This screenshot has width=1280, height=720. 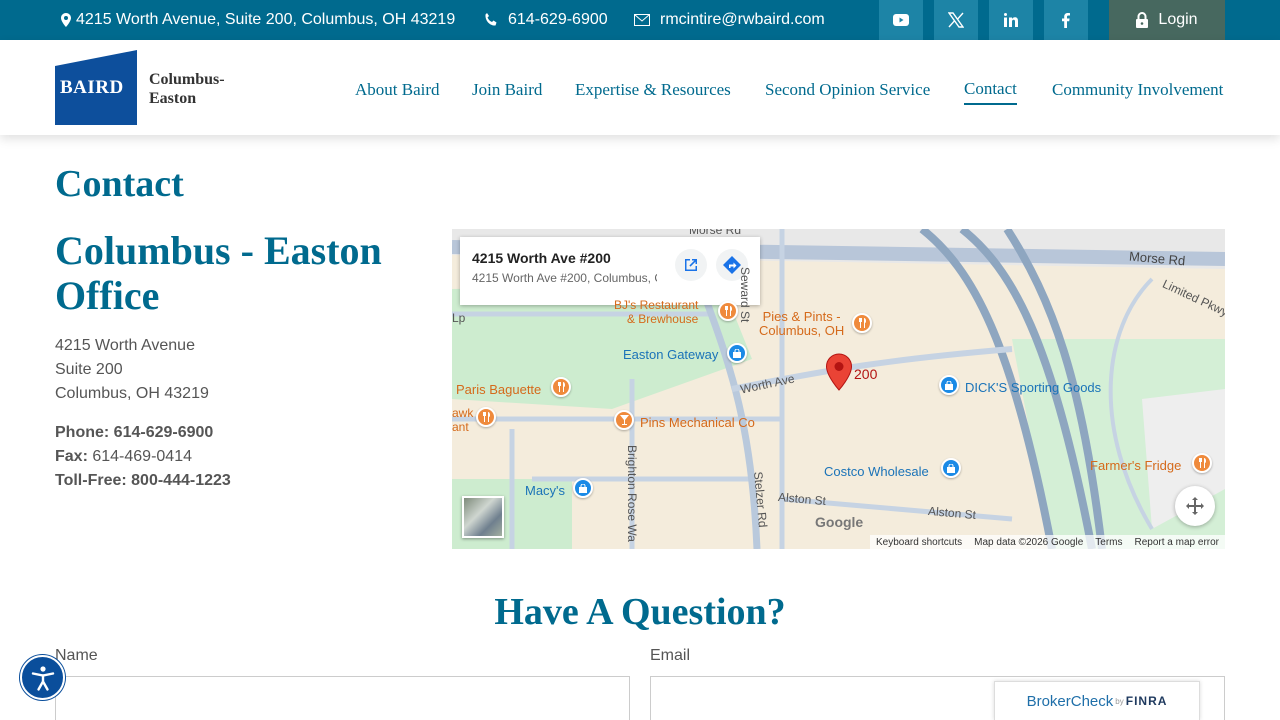 What do you see at coordinates (697, 422) in the screenshot?
I see `poi-pins-mechanical: Pins Mechanical Co` at bounding box center [697, 422].